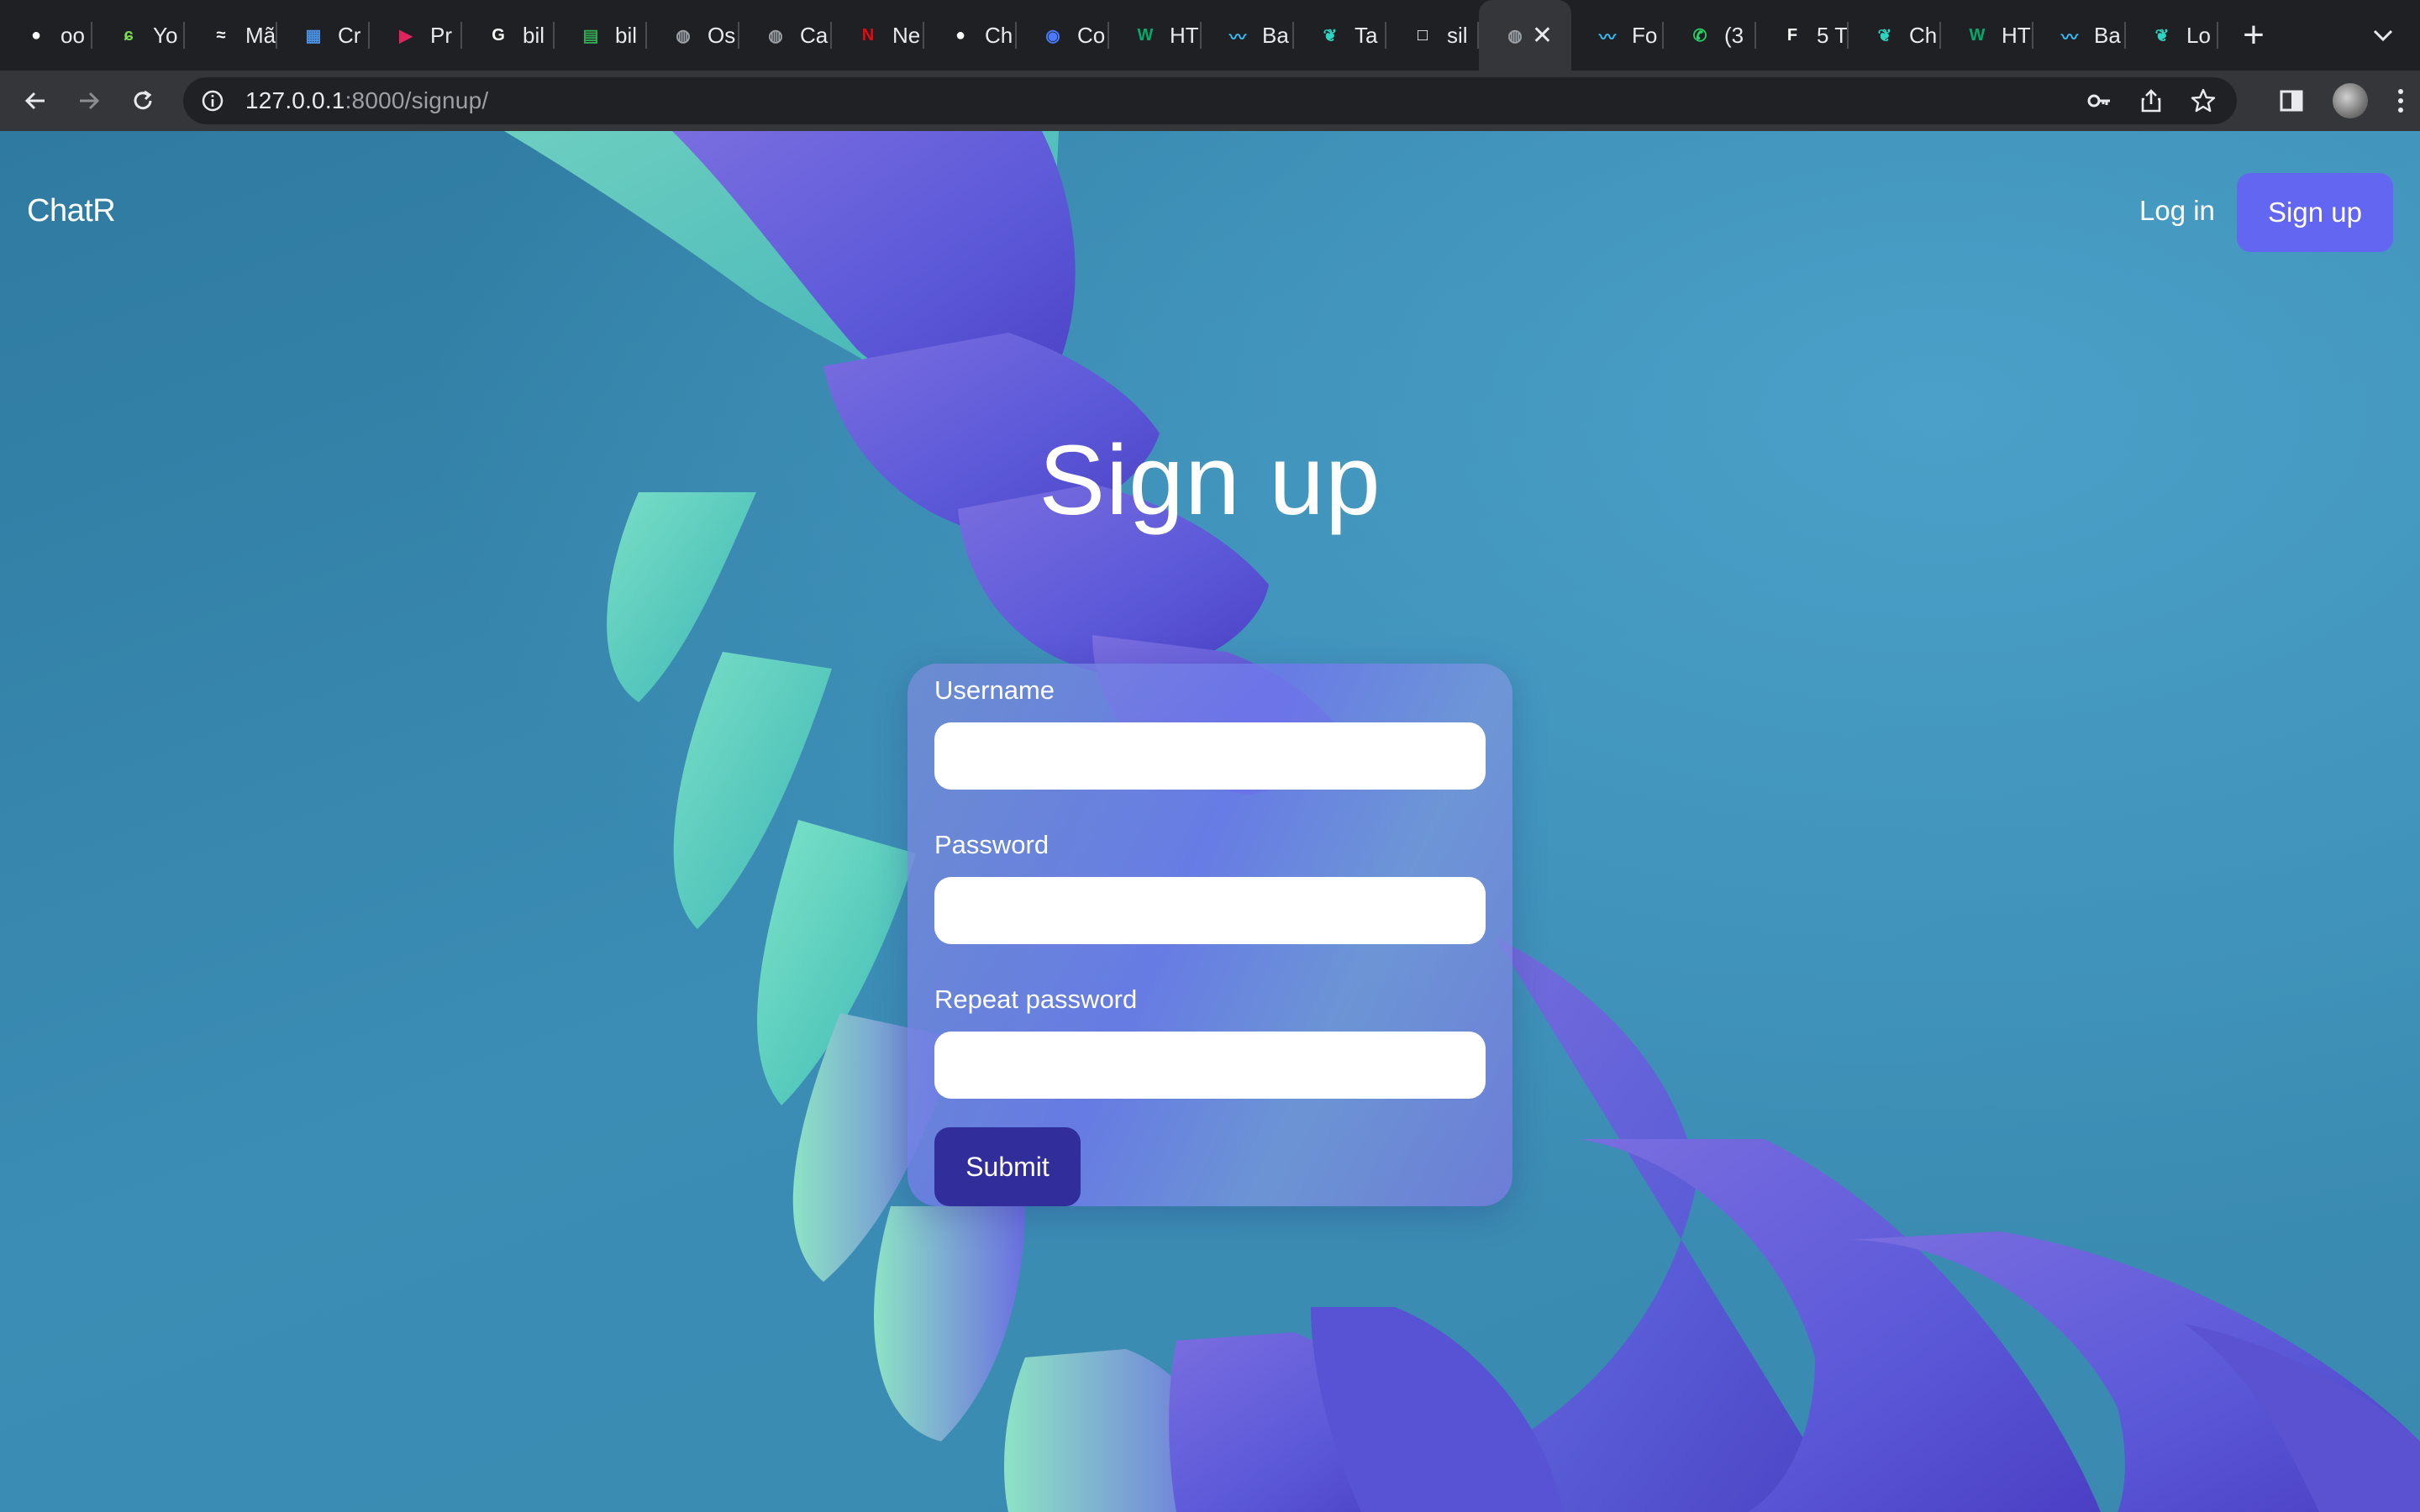 The width and height of the screenshot is (2420, 1512). What do you see at coordinates (1542, 35) in the screenshot?
I see `close-tab-icon: ✕` at bounding box center [1542, 35].